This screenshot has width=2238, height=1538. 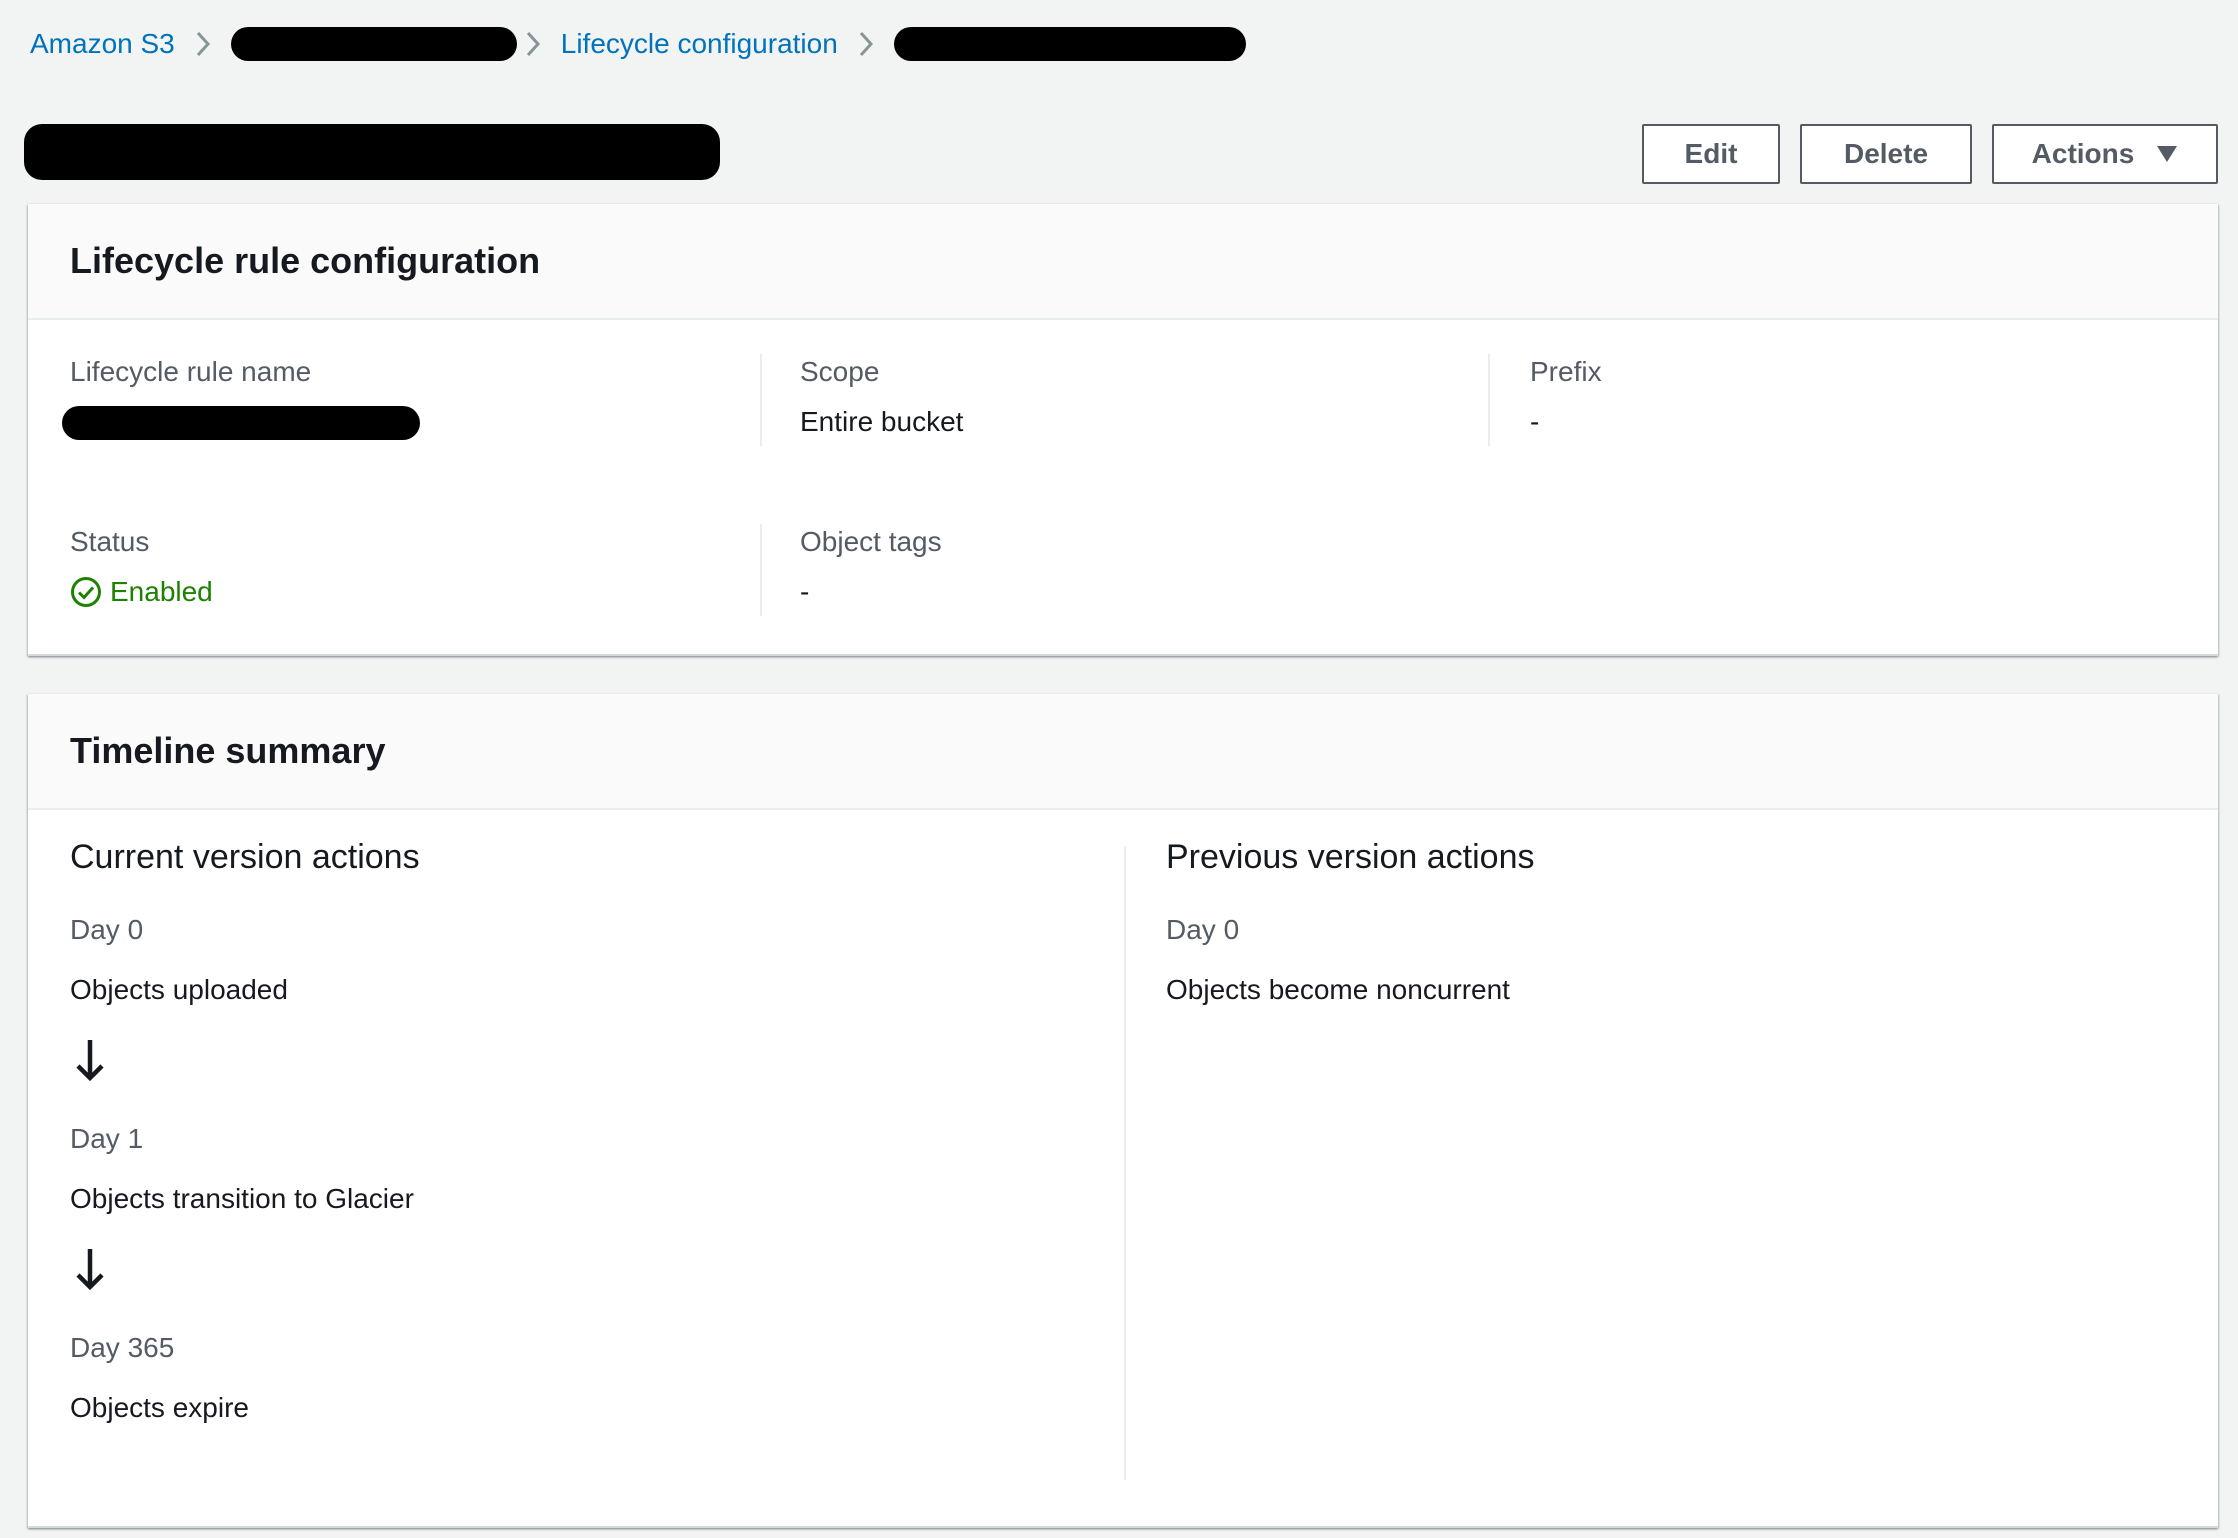 I want to click on status-success-icon, so click(x=86, y=592).